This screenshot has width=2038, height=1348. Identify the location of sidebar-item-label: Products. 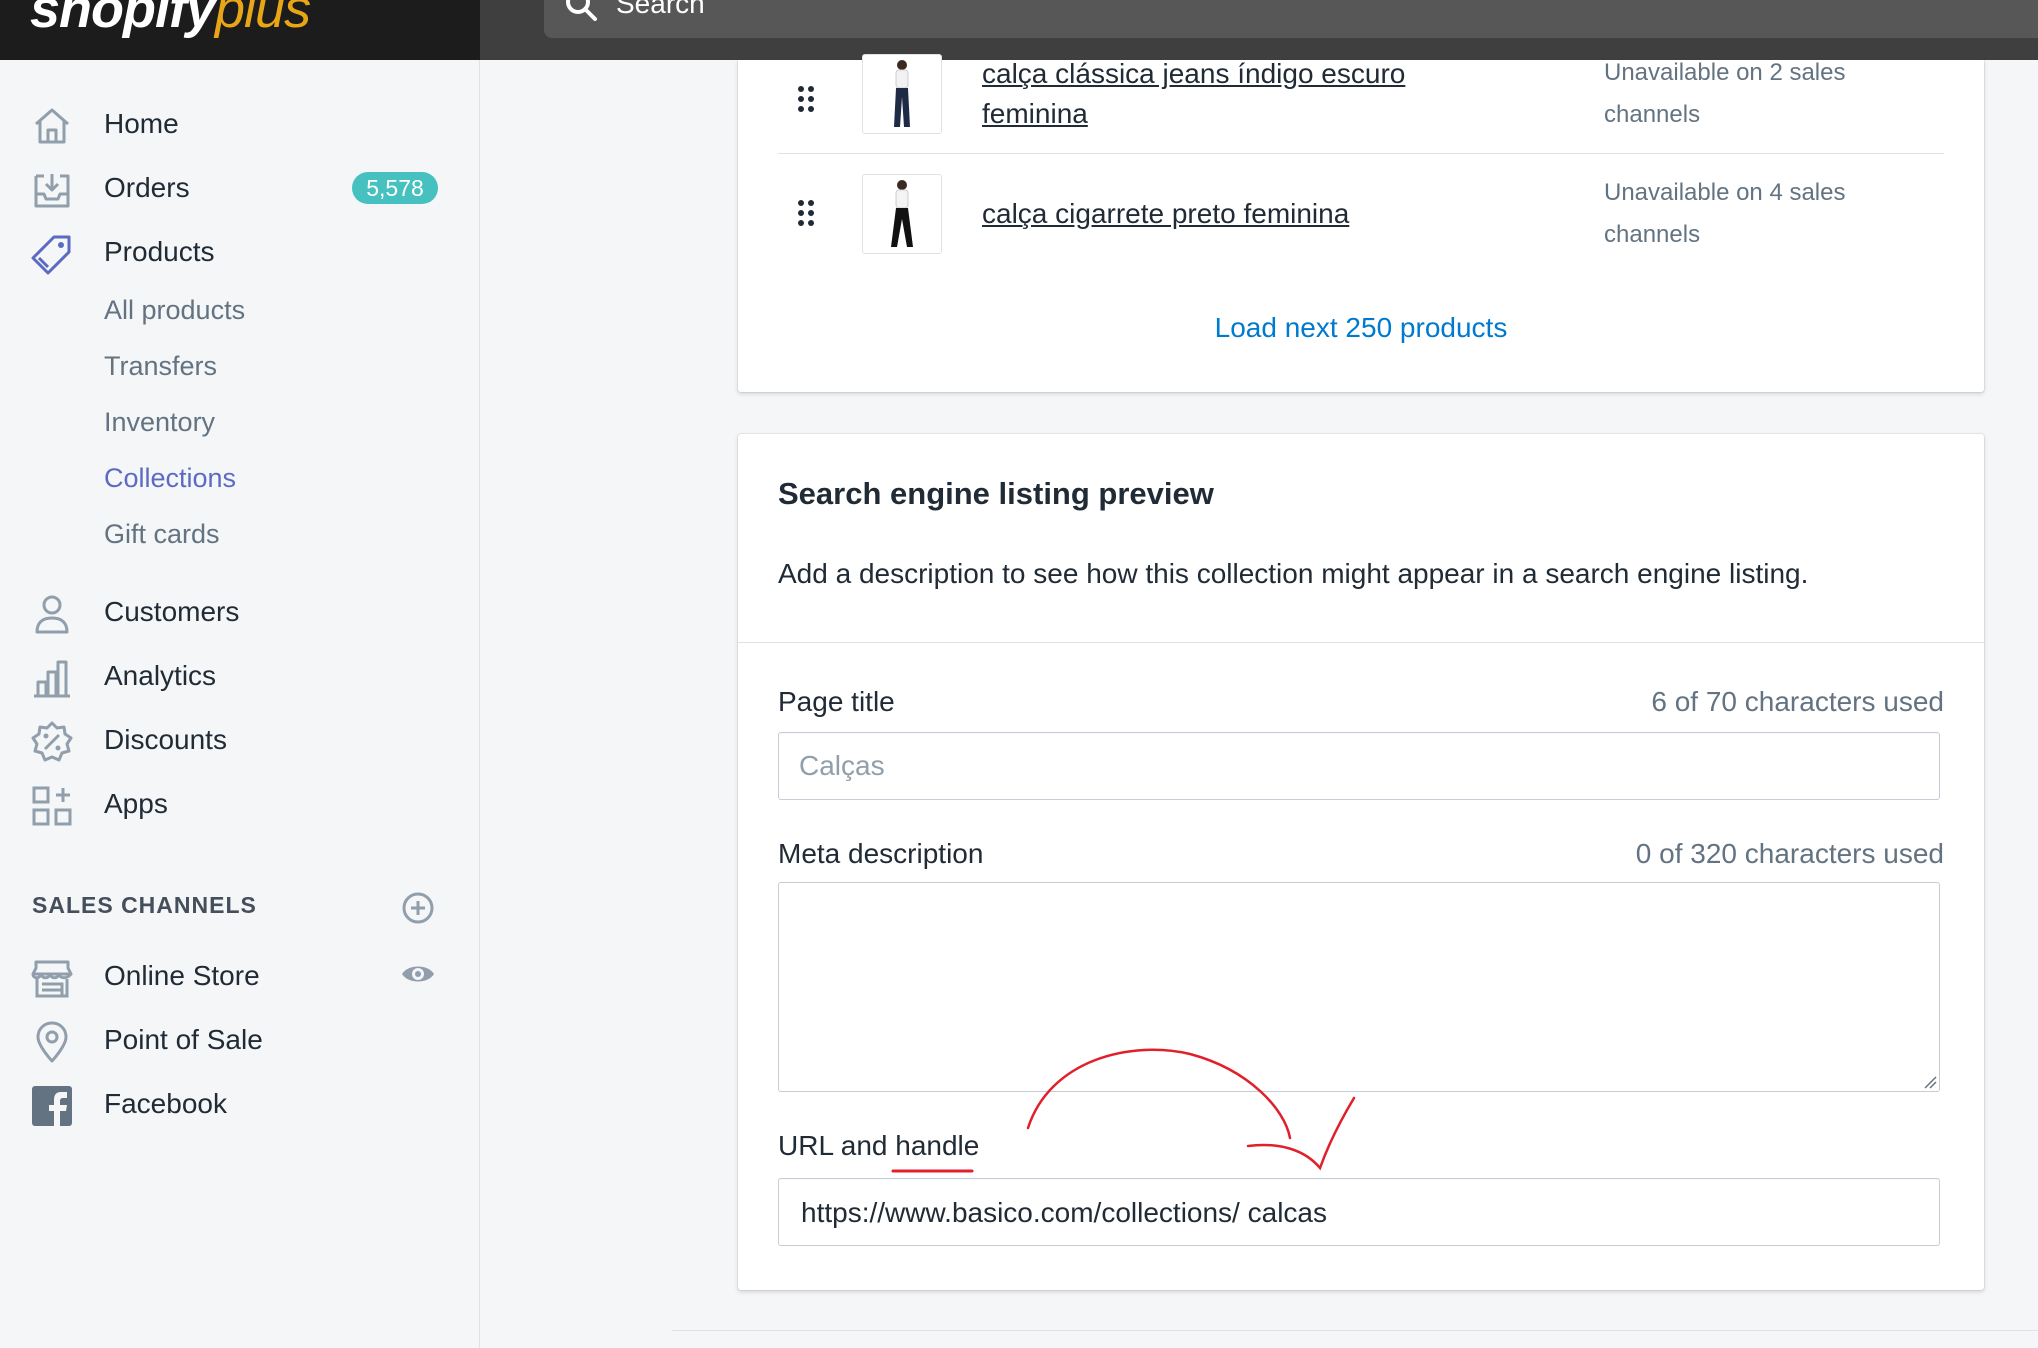
(159, 251).